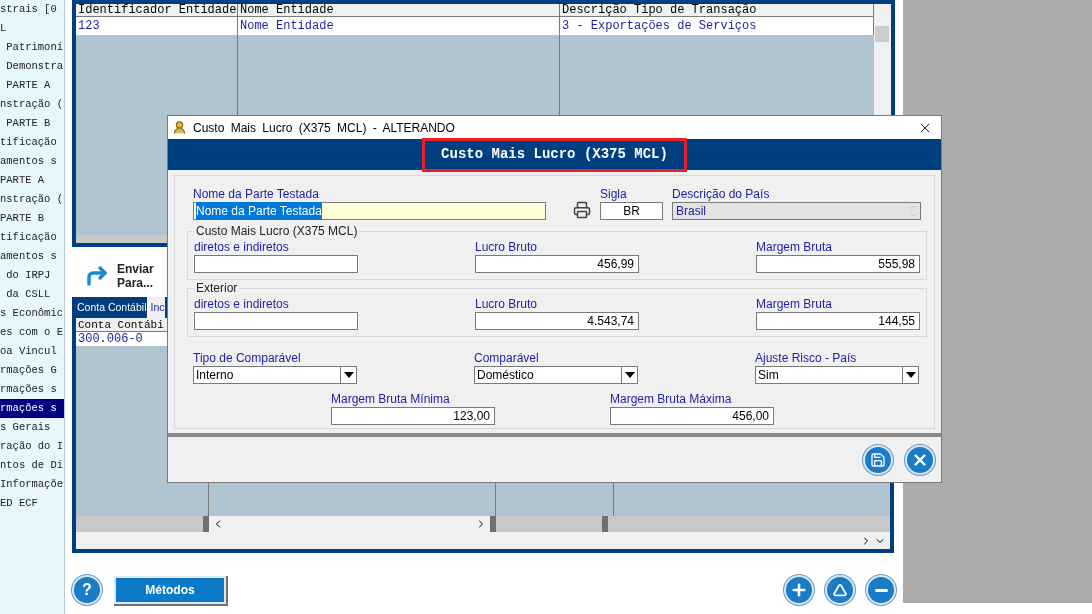 The height and width of the screenshot is (614, 1092). What do you see at coordinates (32, 503) in the screenshot?
I see `tree-item: ED ECF` at bounding box center [32, 503].